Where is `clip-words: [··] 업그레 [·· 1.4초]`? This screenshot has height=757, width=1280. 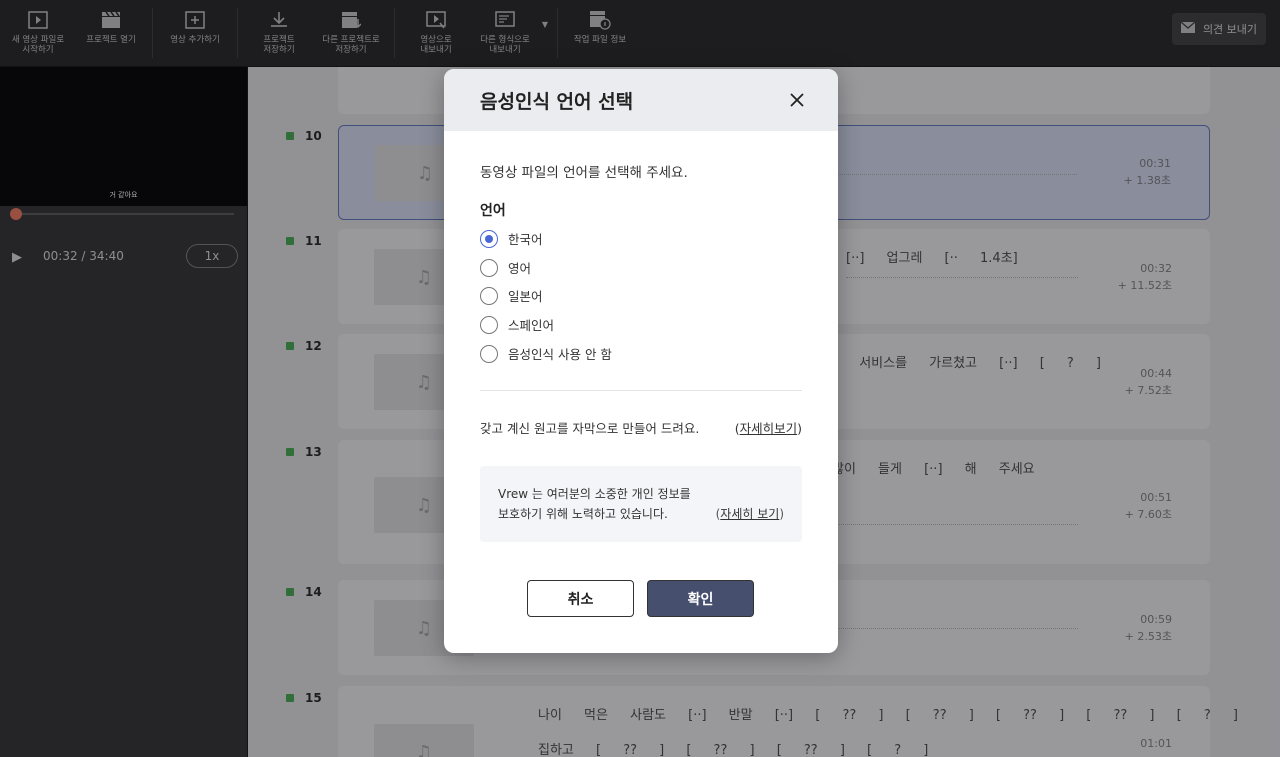
clip-words: [··] 업그레 [·· 1.4초] is located at coordinates (932, 256).